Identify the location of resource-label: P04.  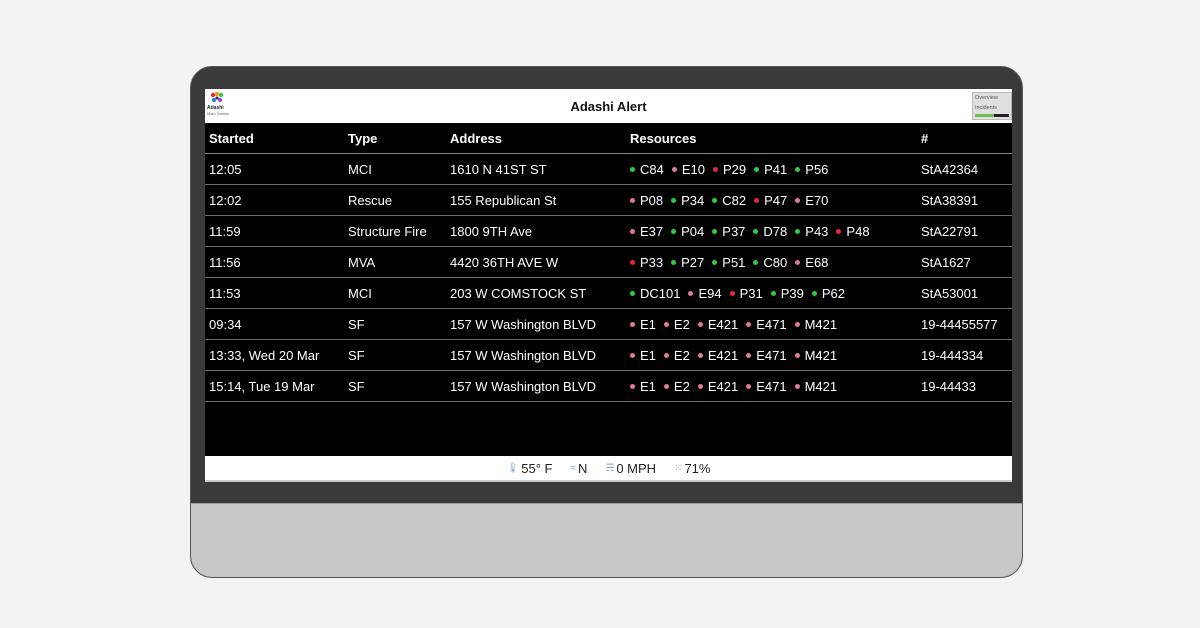
(693, 231).